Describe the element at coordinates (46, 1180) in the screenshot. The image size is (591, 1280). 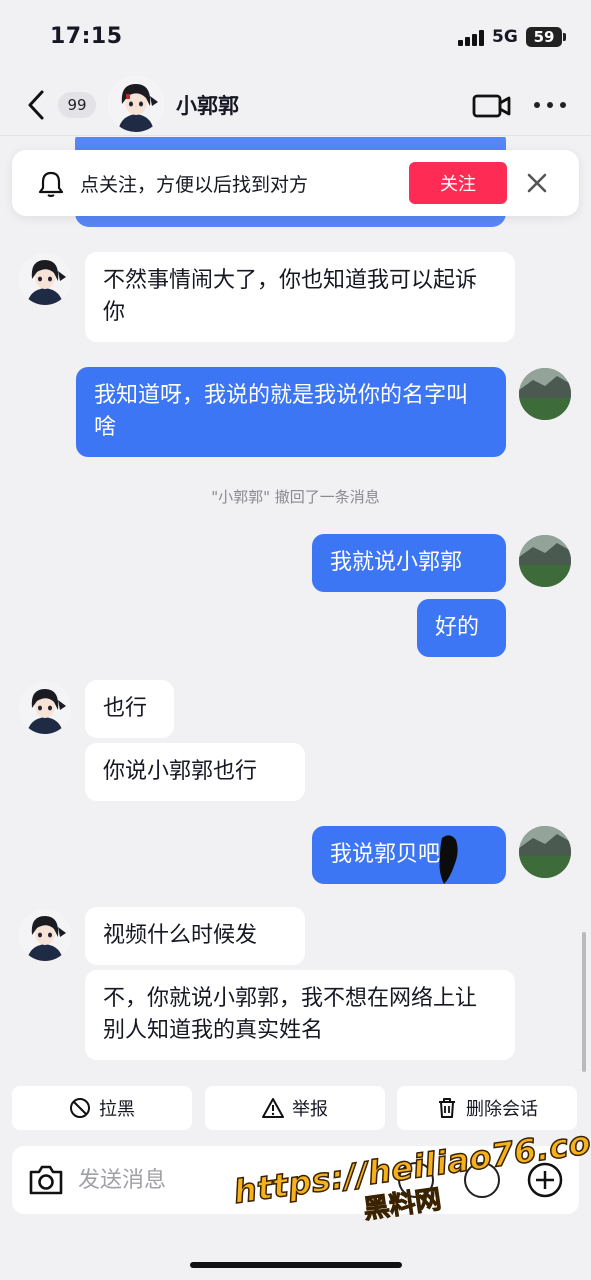
I see `camera-icon` at that location.